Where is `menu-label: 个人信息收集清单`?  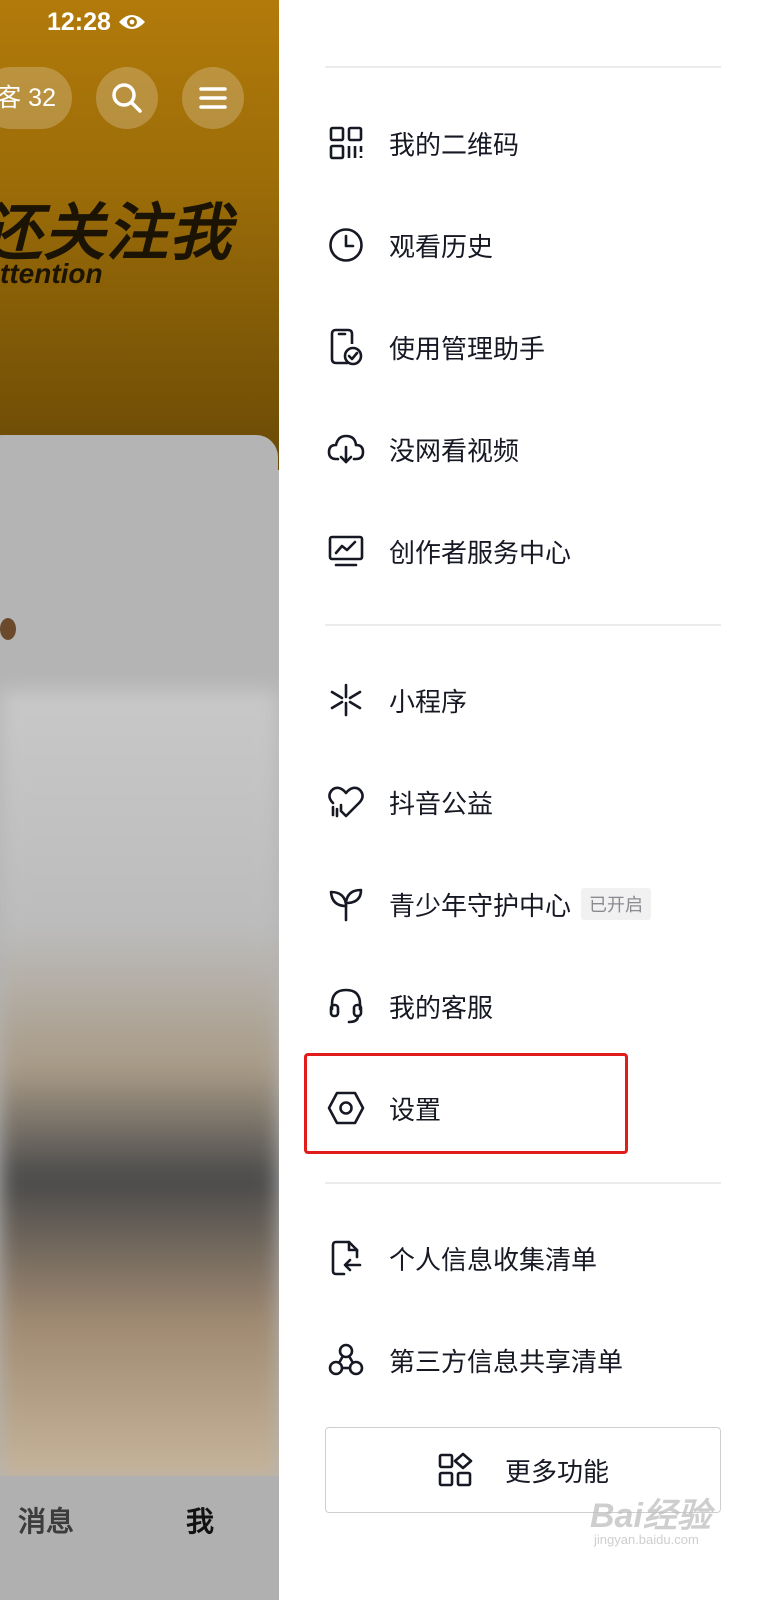
menu-label: 个人信息收集清单 is located at coordinates (493, 1260).